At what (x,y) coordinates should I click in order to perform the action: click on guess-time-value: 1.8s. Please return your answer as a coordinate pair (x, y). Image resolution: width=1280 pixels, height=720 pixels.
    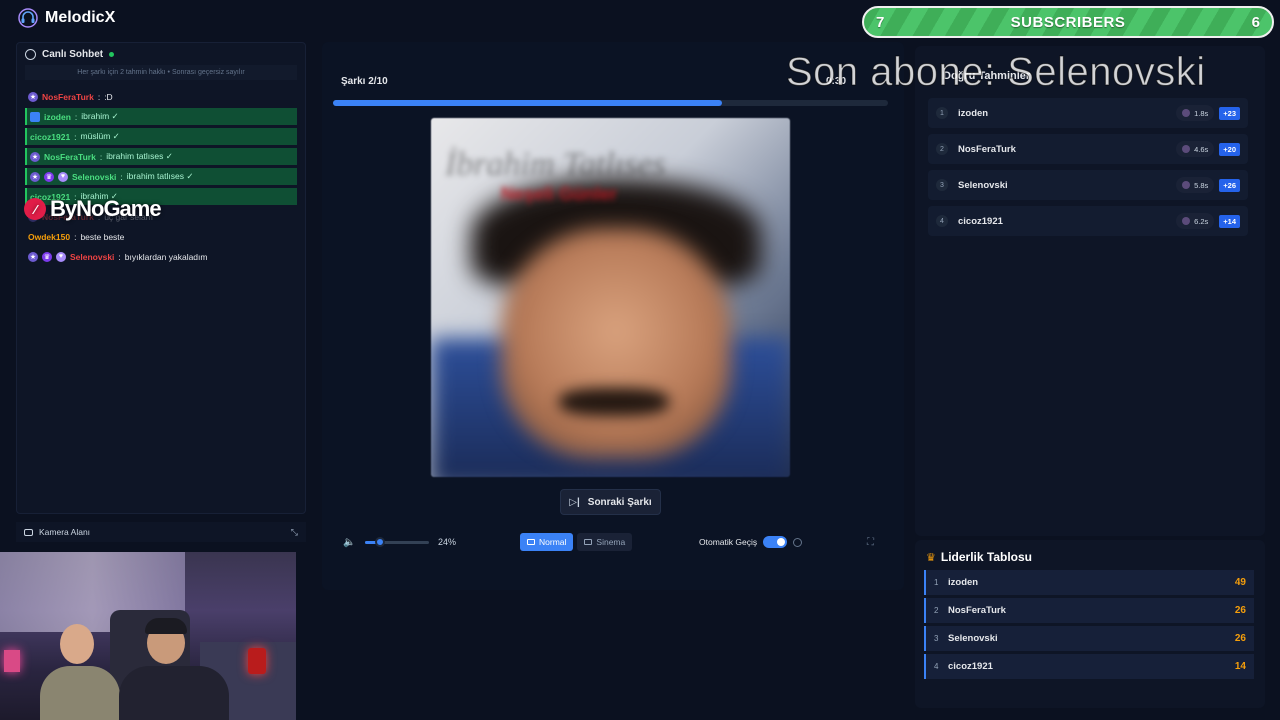
    Looking at the image, I should click on (1201, 113).